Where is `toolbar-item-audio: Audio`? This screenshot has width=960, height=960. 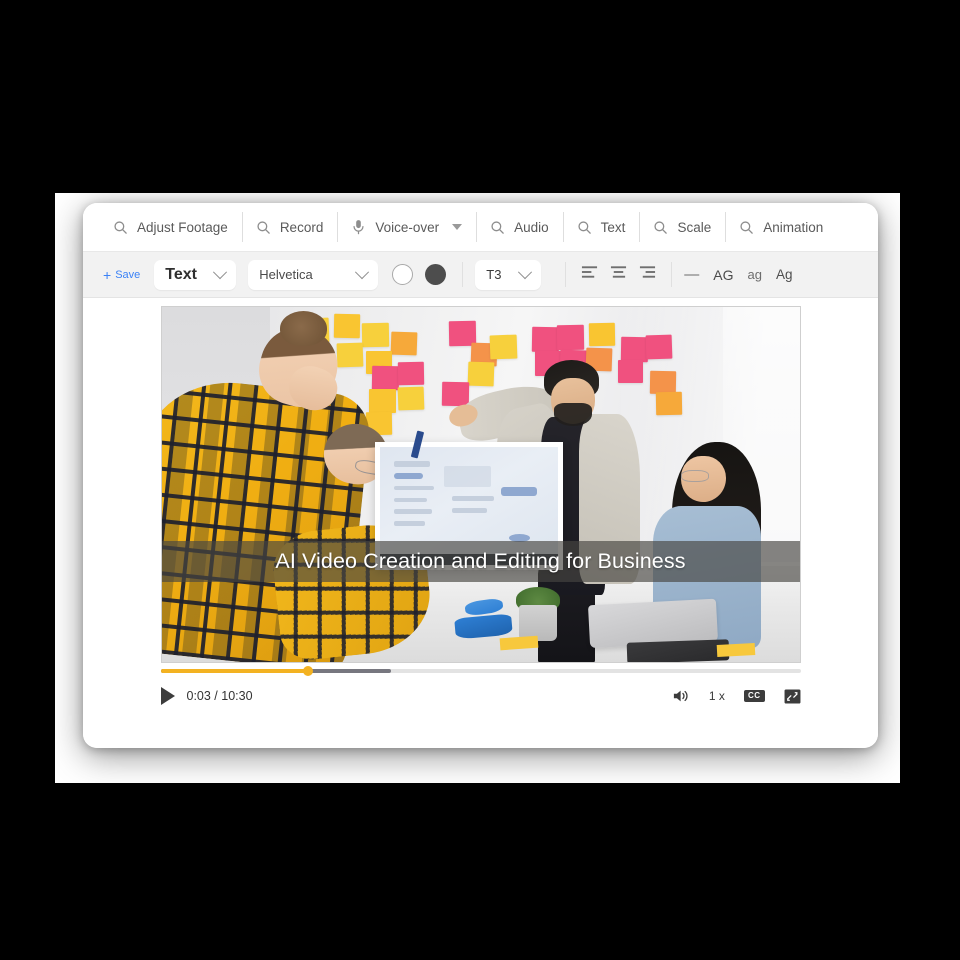
toolbar-item-audio: Audio is located at coordinates (519, 227).